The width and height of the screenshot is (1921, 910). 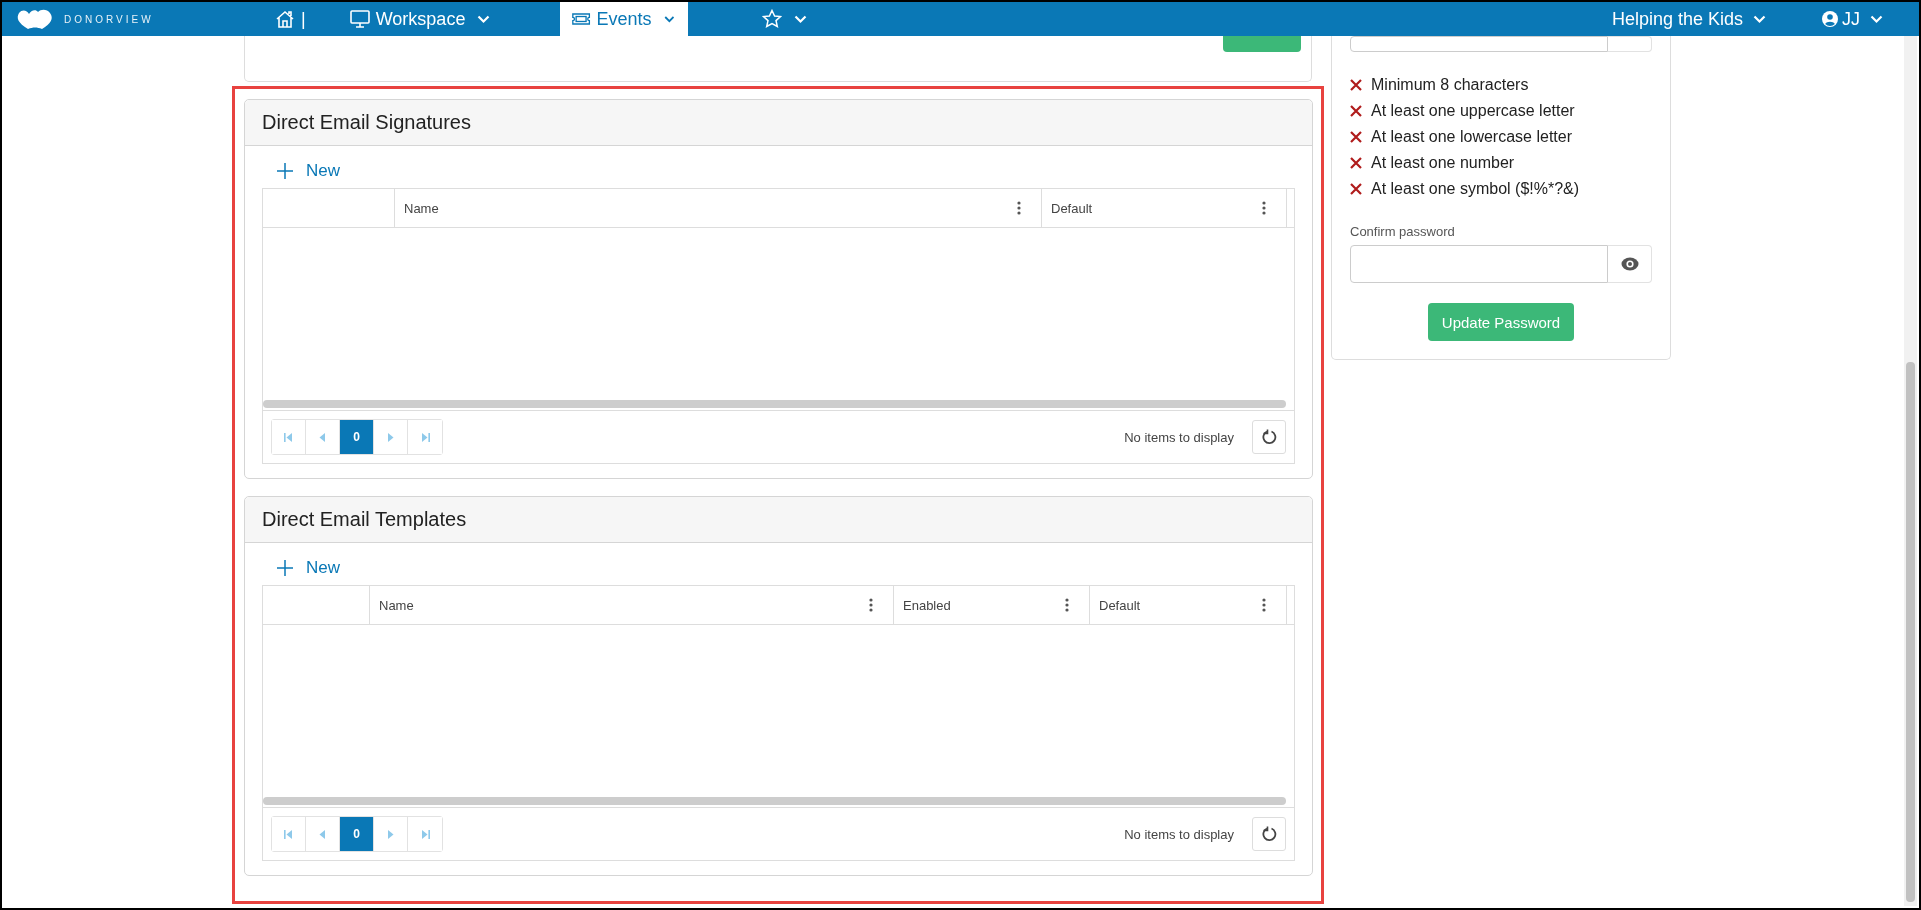 I want to click on password-rule: At least one symbol ($!%*?&), so click(x=1475, y=189).